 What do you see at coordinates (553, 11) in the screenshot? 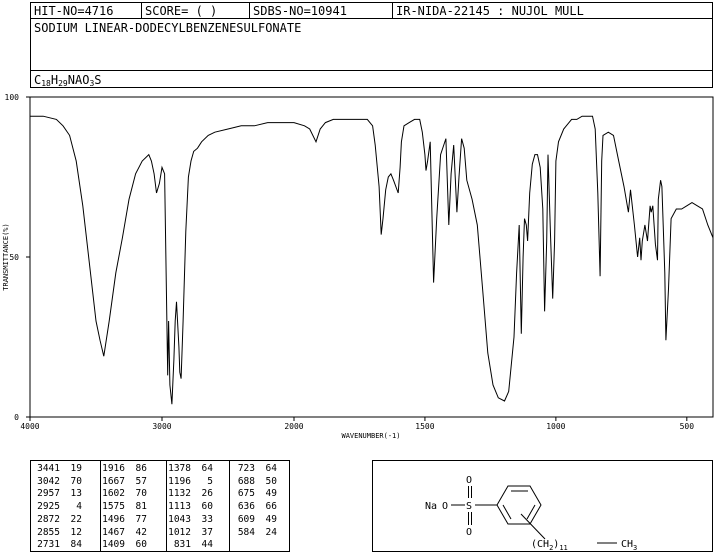
I see `ir-nida-number: IR-NIDA-22145 : NUJOL MULL` at bounding box center [553, 11].